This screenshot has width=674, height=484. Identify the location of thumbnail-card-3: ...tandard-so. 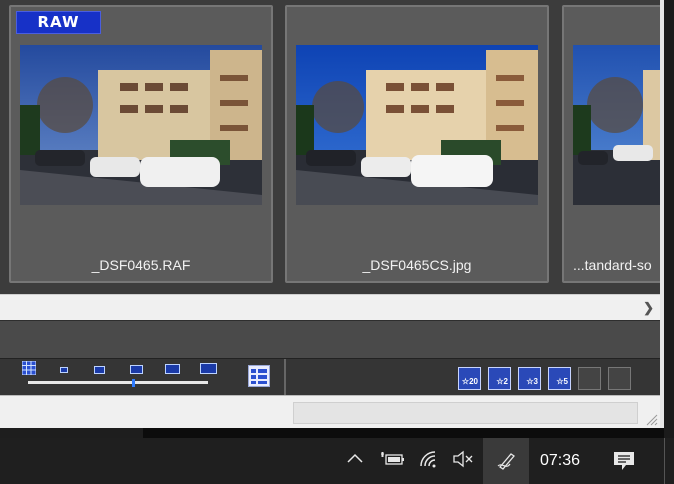
(613, 144).